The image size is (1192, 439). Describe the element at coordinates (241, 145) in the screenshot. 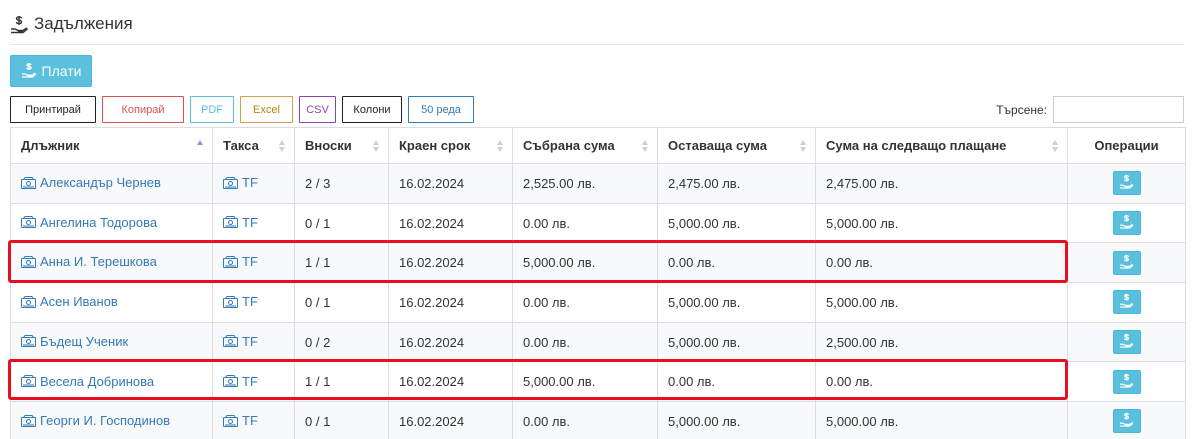

I see `column-header-label: Такса` at that location.